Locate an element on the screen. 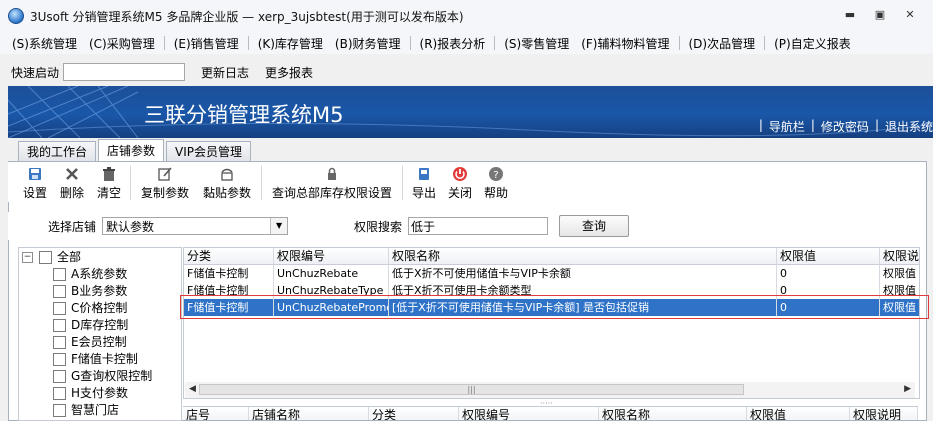 This screenshot has height=421, width=933. menu-finance: (B)财务管理 is located at coordinates (368, 43).